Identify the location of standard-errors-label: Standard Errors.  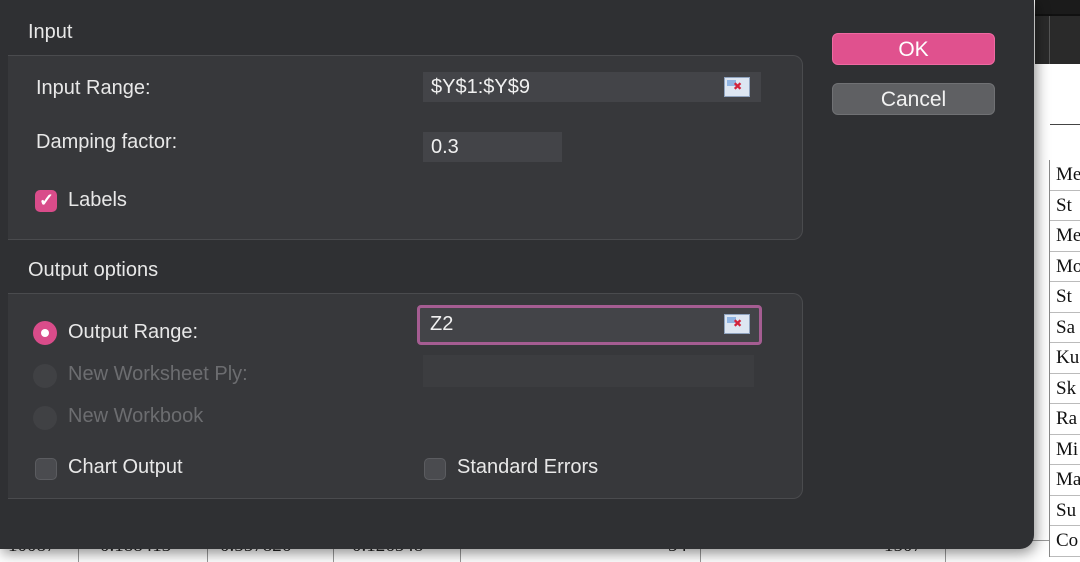
(528, 467).